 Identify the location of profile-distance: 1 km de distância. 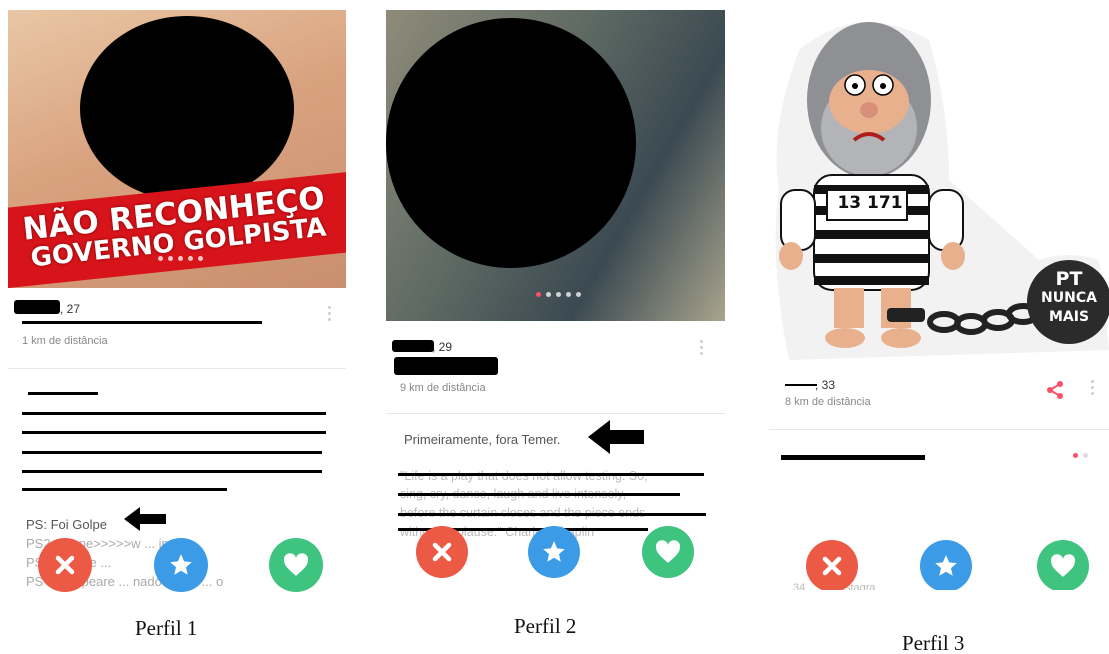
(65, 341).